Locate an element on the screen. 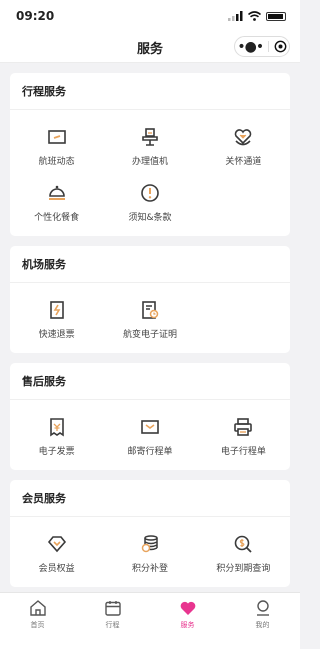 The image size is (320, 649). more-icon: •●• is located at coordinates (250, 47).